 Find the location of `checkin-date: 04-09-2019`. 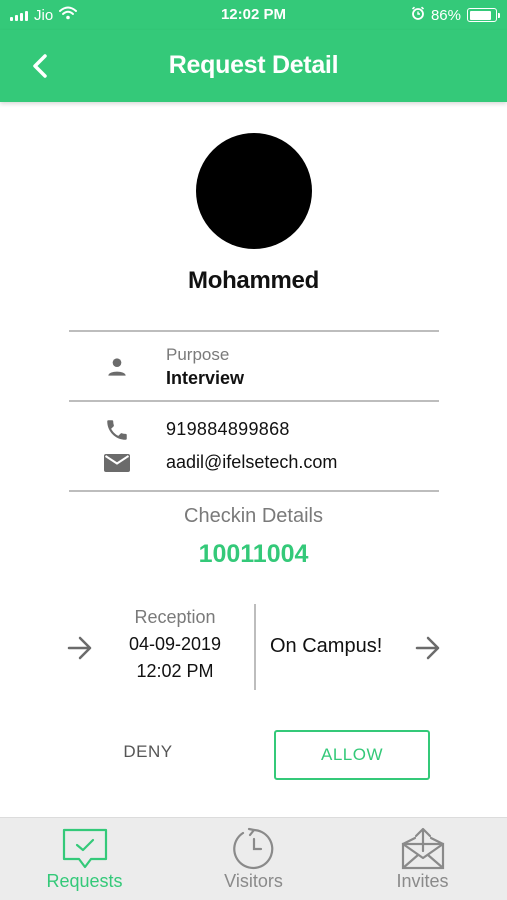

checkin-date: 04-09-2019 is located at coordinates (175, 644).